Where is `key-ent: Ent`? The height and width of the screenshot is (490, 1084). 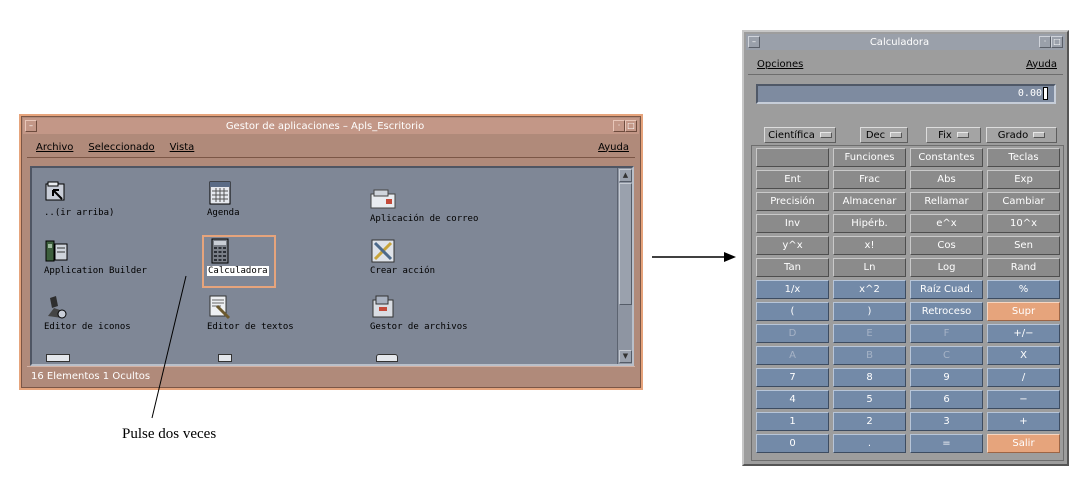
key-ent: Ent is located at coordinates (792, 179).